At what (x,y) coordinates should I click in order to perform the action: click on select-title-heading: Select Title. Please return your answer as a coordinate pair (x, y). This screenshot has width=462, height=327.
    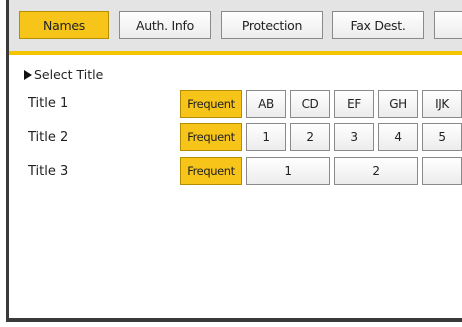
    Looking at the image, I should click on (63, 74).